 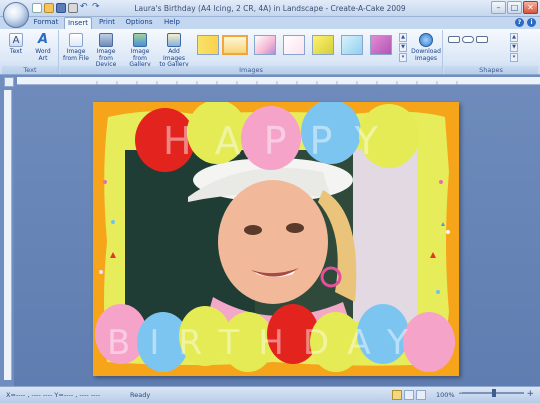 I want to click on tab-insert: Insert, so click(x=78, y=23).